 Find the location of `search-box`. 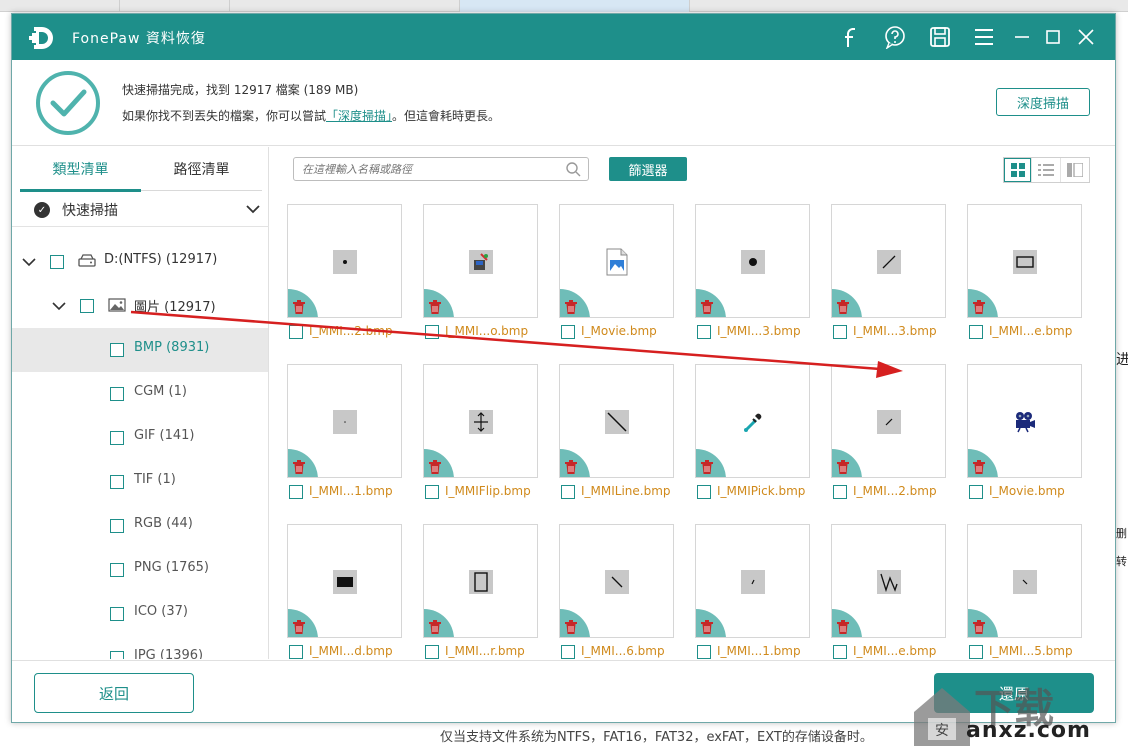

search-box is located at coordinates (441, 169).